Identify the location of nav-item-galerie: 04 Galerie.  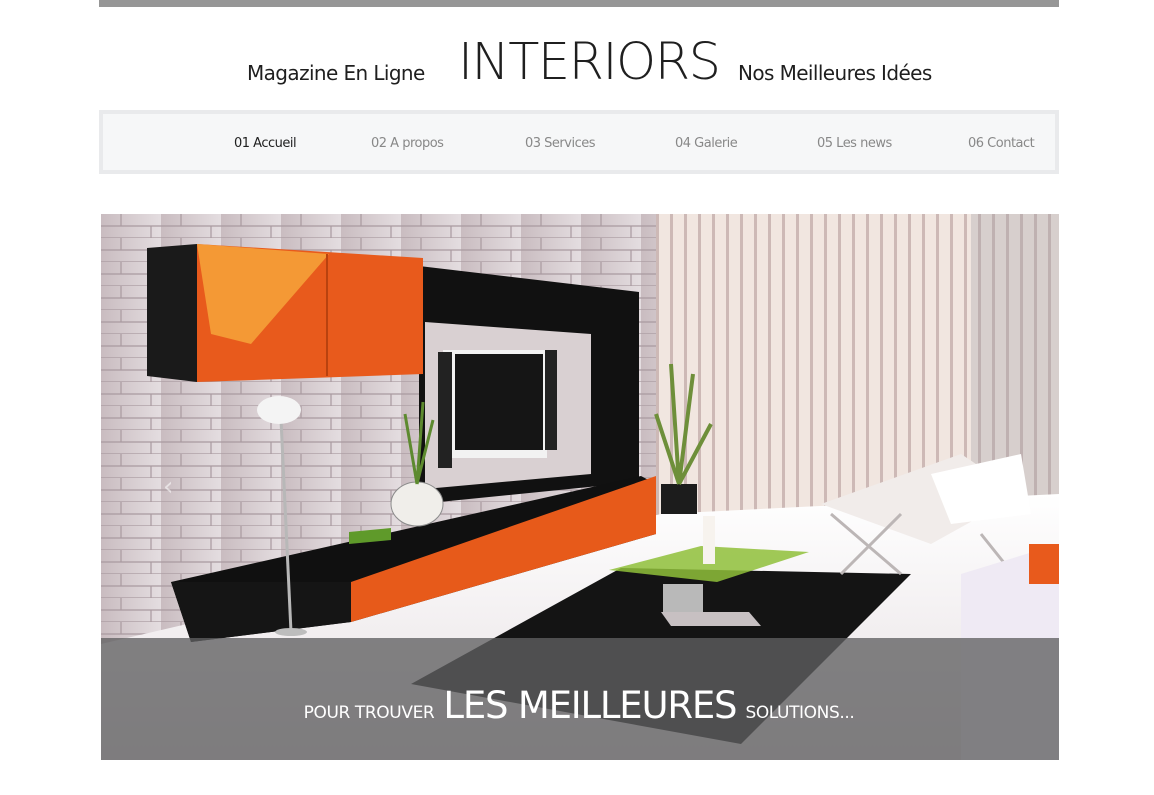
(706, 143).